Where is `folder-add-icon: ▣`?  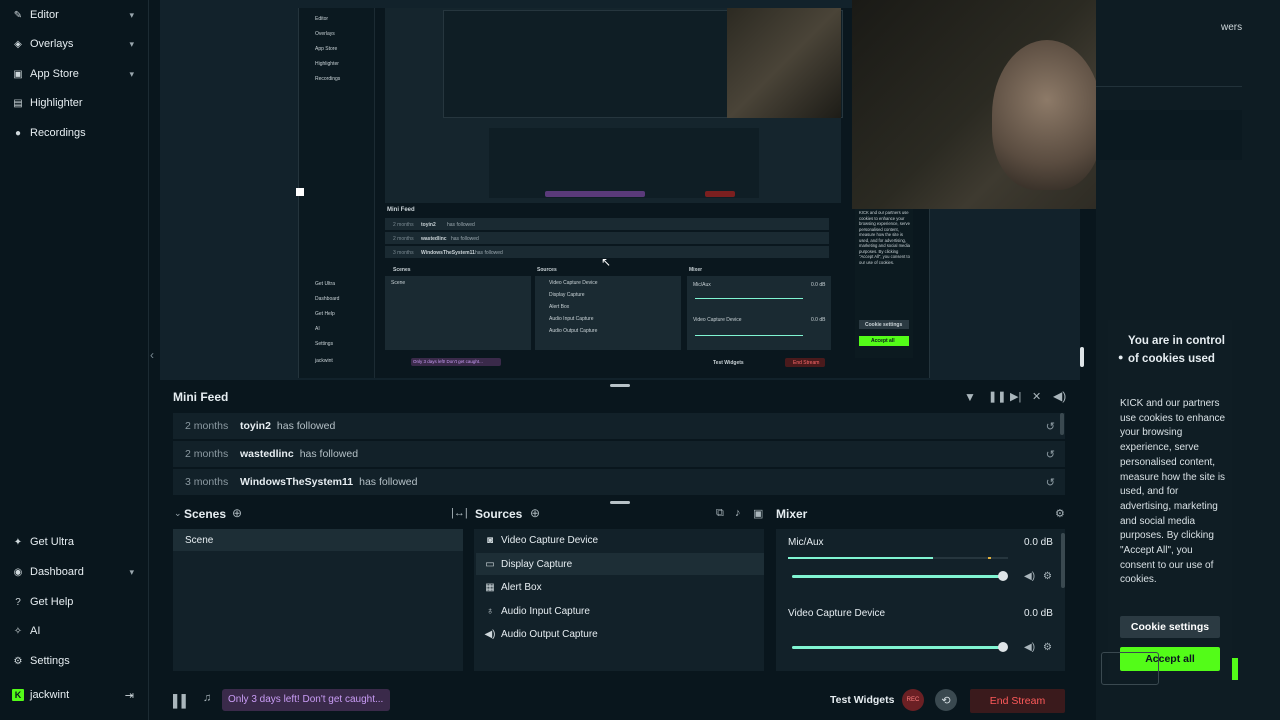 folder-add-icon: ▣ is located at coordinates (758, 513).